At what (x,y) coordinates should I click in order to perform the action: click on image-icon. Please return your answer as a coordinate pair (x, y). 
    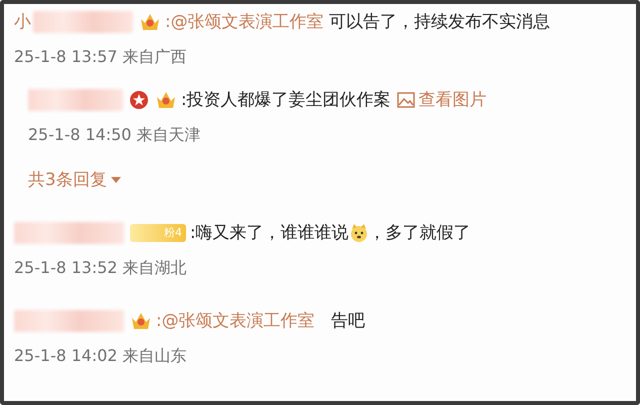
    Looking at the image, I should click on (405, 100).